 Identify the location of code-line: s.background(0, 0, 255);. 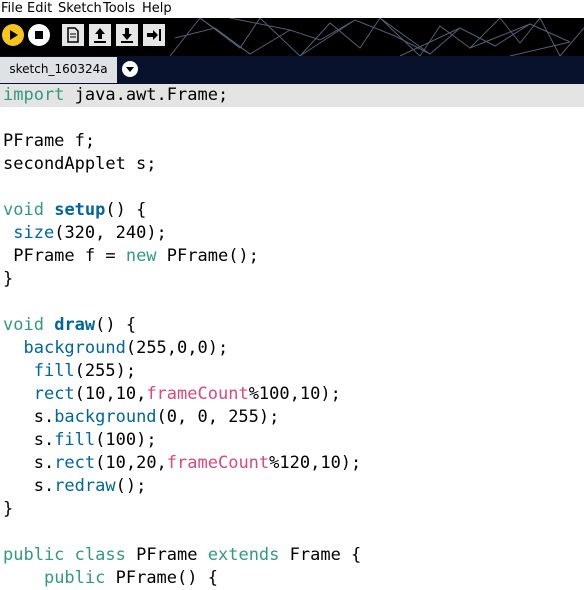
(141, 417).